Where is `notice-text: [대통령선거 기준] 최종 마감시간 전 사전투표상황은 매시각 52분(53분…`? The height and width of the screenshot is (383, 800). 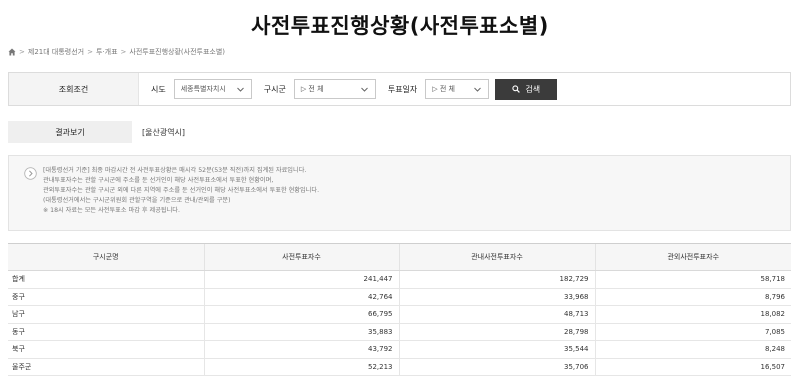 notice-text: [대통령선거 기준] 최종 마감시간 전 사전투표상황은 매시각 52분(53분… is located at coordinates (181, 191).